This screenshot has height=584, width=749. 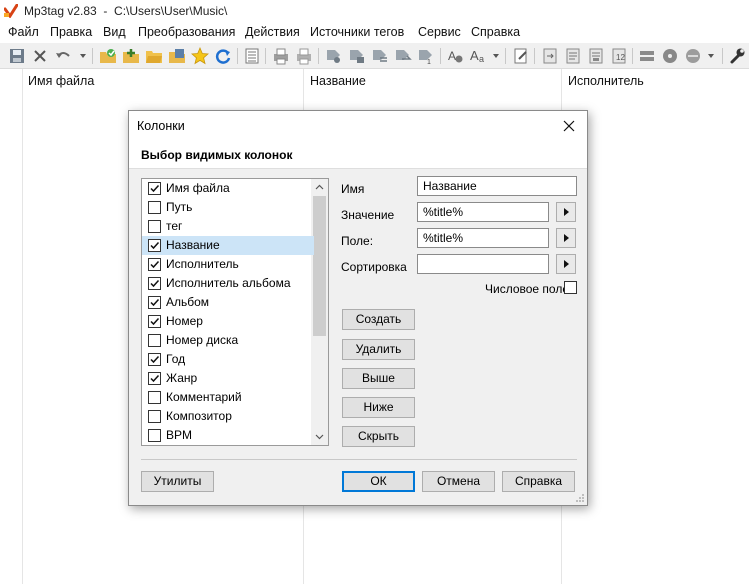 I want to click on menu-actions: Действия, so click(x=272, y=32).